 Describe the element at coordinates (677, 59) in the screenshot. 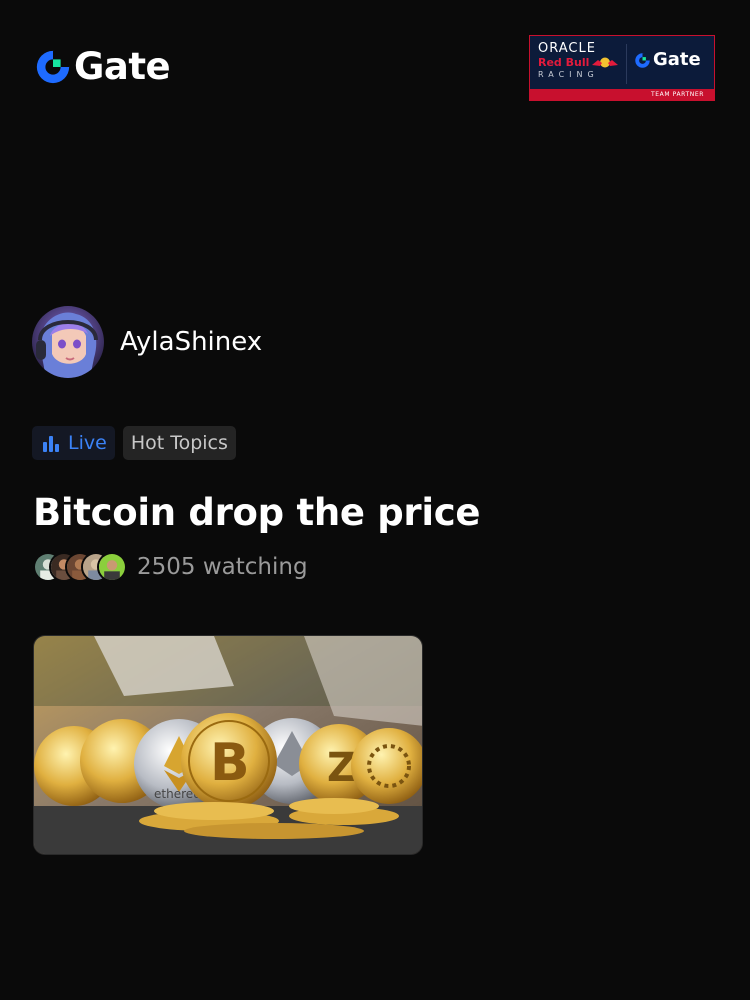

I see `partner-brand-text: Gate` at that location.